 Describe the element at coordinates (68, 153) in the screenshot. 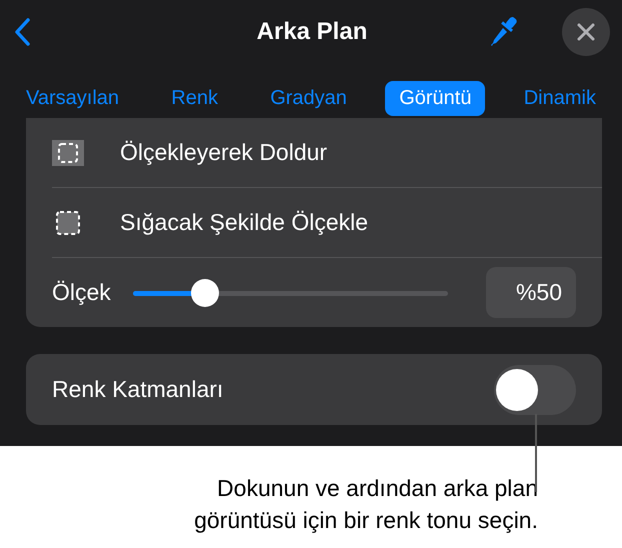

I see `fill-scale-icon` at that location.